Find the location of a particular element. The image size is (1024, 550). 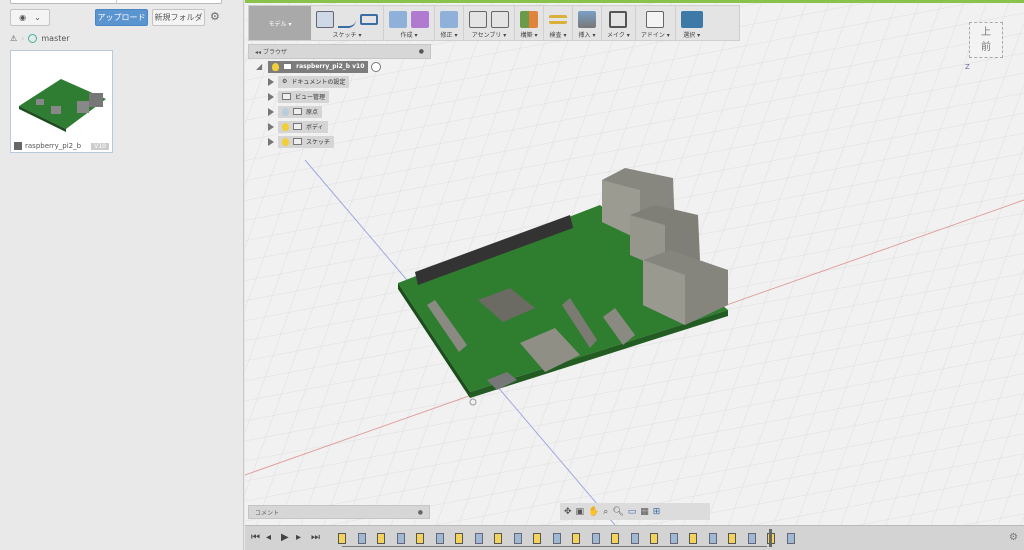

step-forward-icon: ▸ is located at coordinates (298, 537).